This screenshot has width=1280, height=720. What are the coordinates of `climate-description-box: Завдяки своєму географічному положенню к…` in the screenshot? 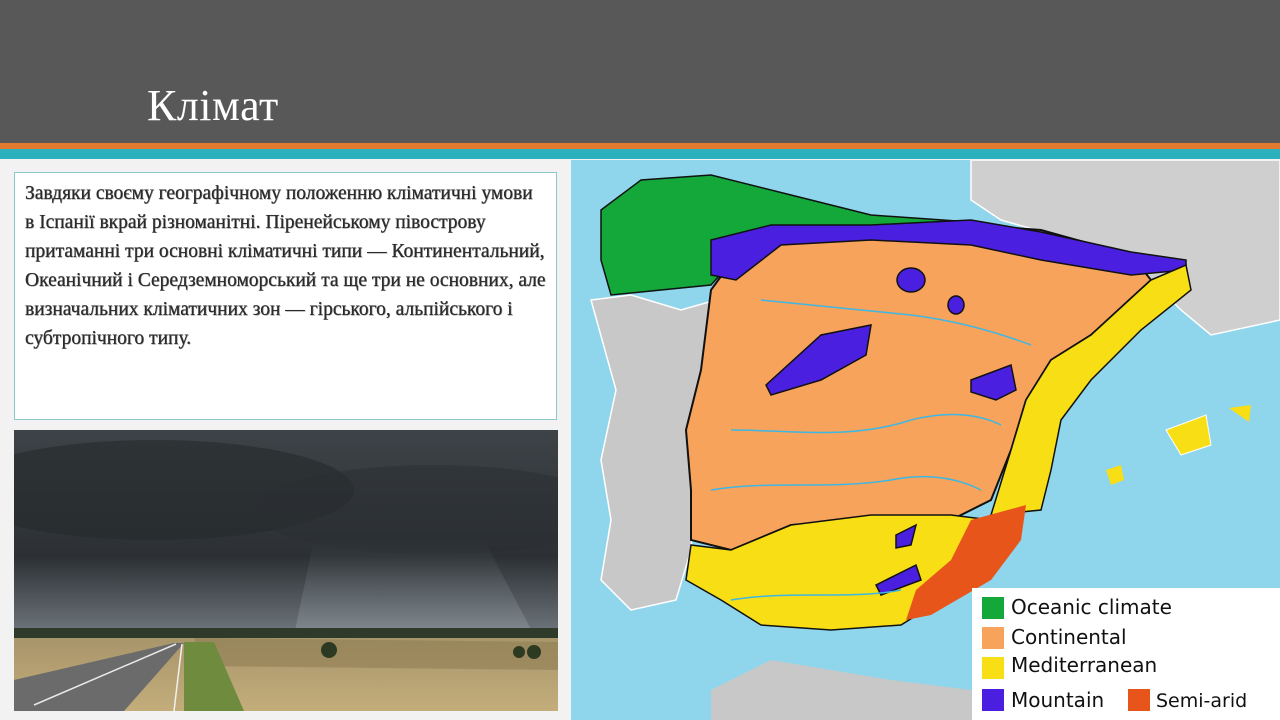 It's located at (285, 296).